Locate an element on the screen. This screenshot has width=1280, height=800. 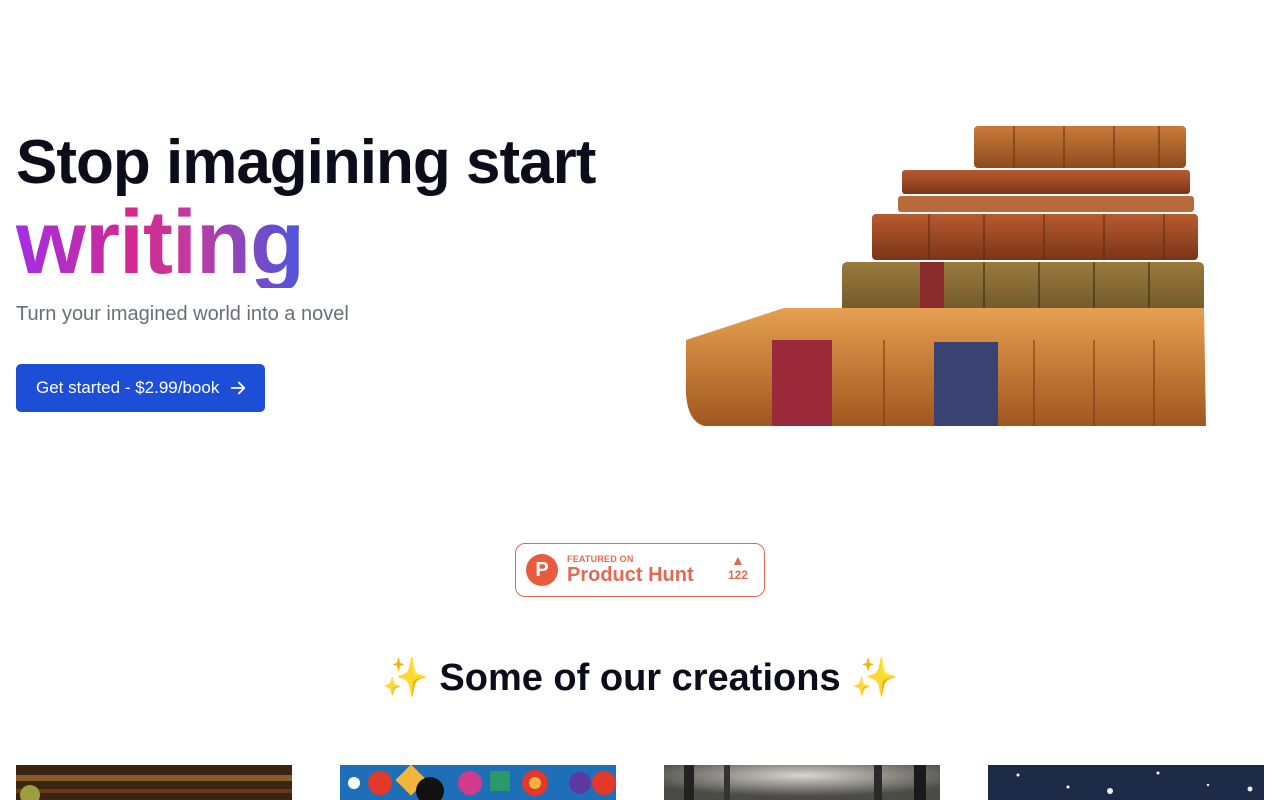
headline-line-1: Stop imagining start is located at coordinates (306, 162).